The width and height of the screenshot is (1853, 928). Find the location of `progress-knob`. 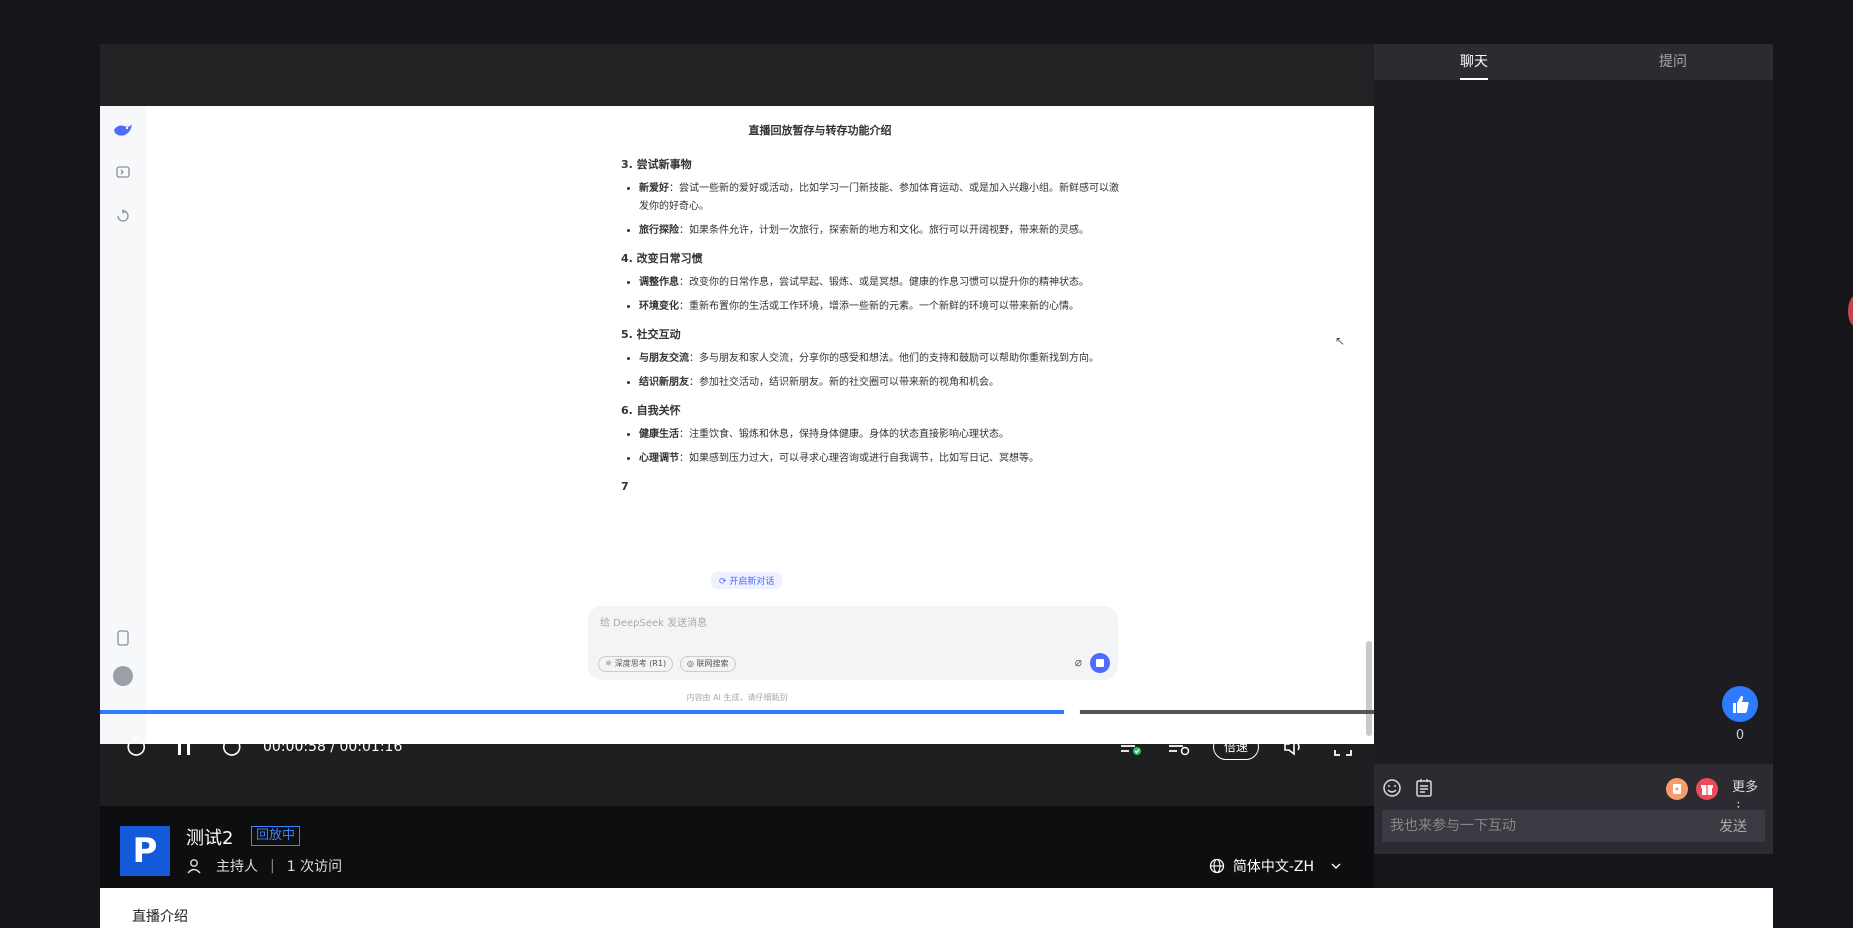

progress-knob is located at coordinates (1072, 712).